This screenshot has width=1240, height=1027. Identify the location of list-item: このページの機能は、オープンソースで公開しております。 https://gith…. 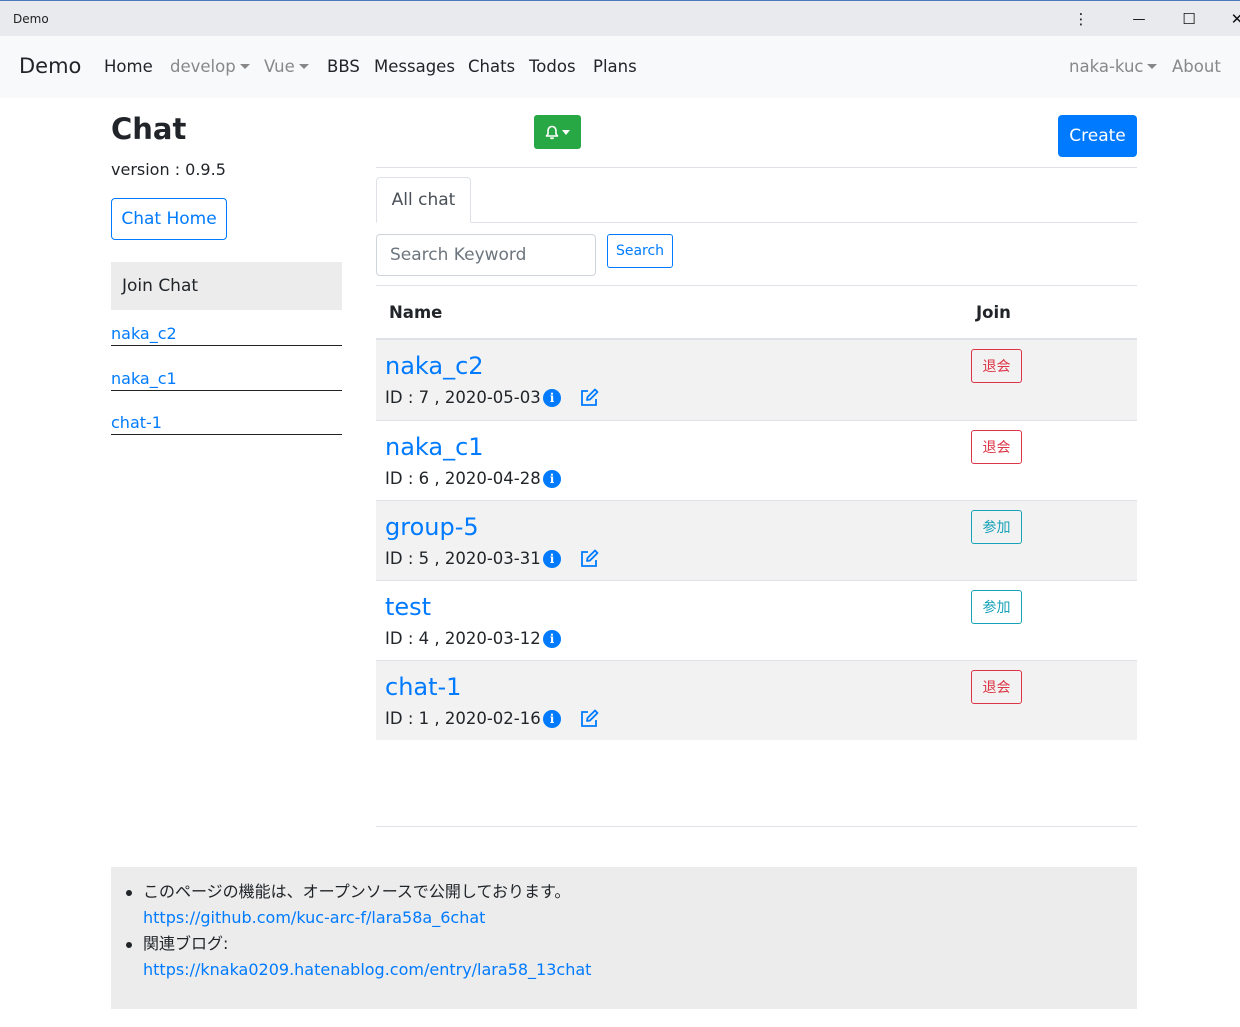
(358, 905).